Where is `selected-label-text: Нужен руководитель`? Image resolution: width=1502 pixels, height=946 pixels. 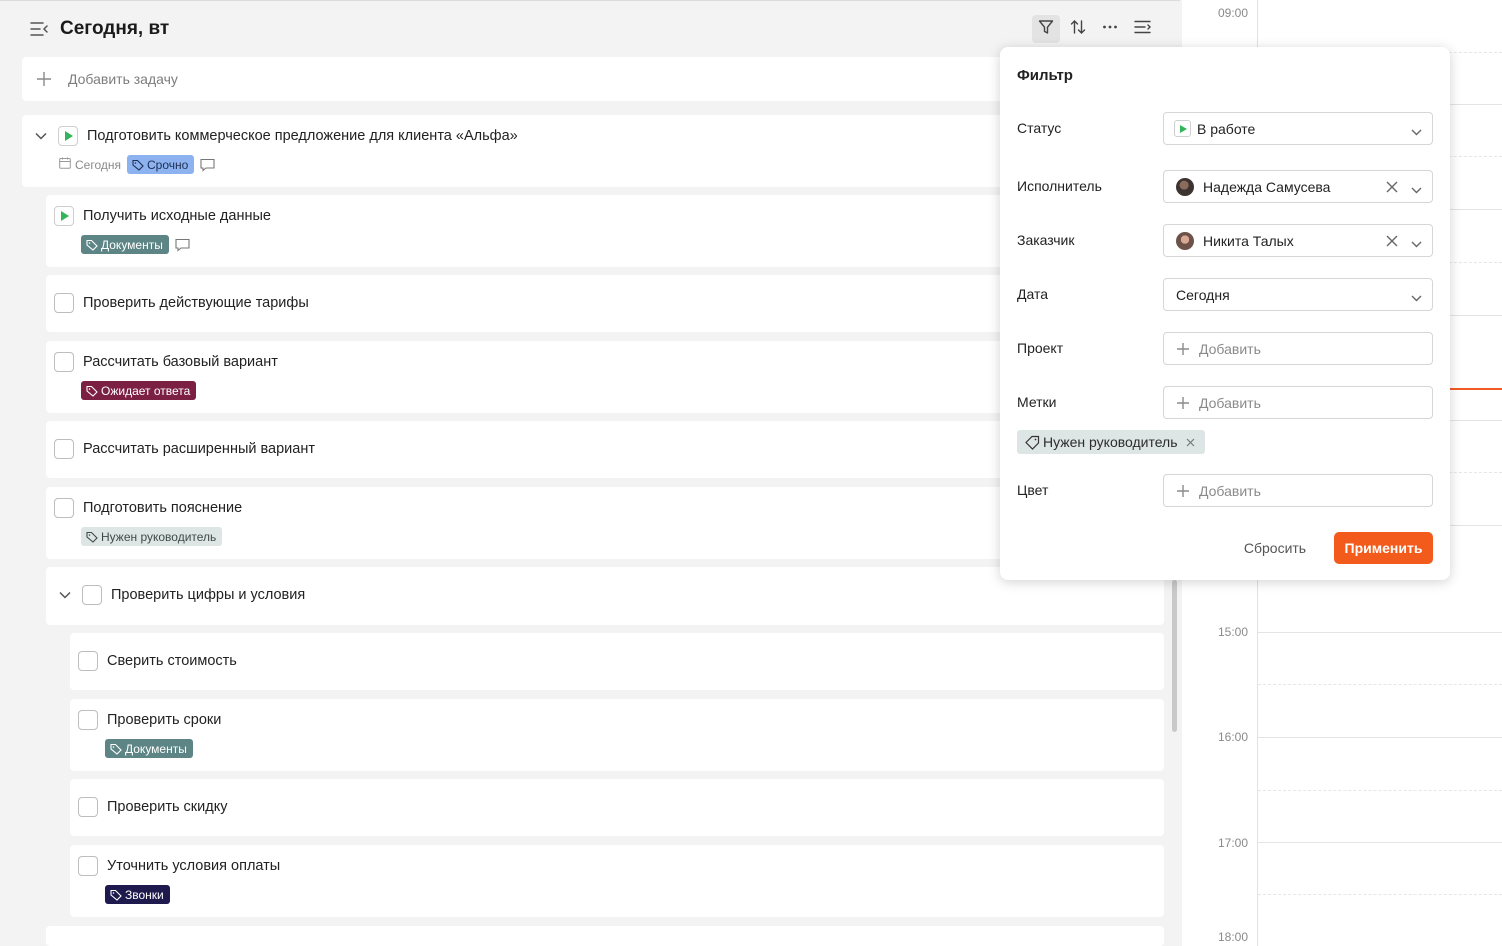 selected-label-text: Нужен руководитель is located at coordinates (1110, 442).